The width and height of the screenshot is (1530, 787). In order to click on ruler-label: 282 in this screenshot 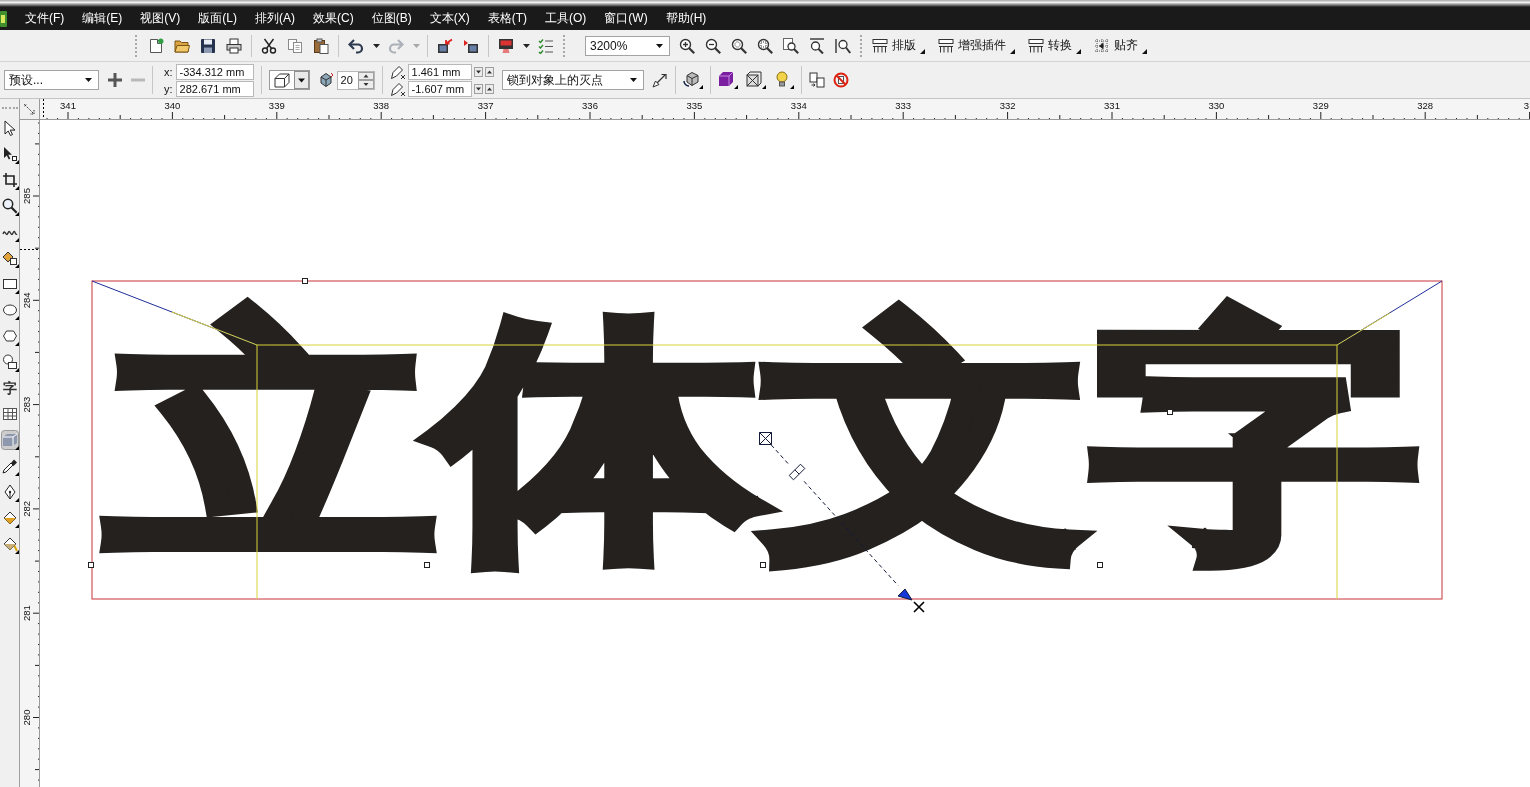, I will do `click(26, 508)`.